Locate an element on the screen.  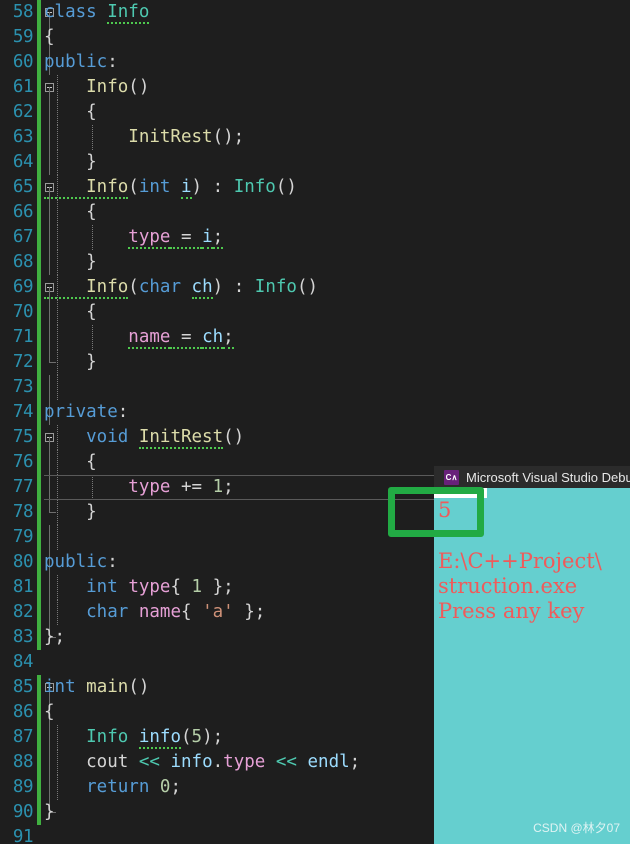
code-line: 71 name = ch; is located at coordinates (315, 337).